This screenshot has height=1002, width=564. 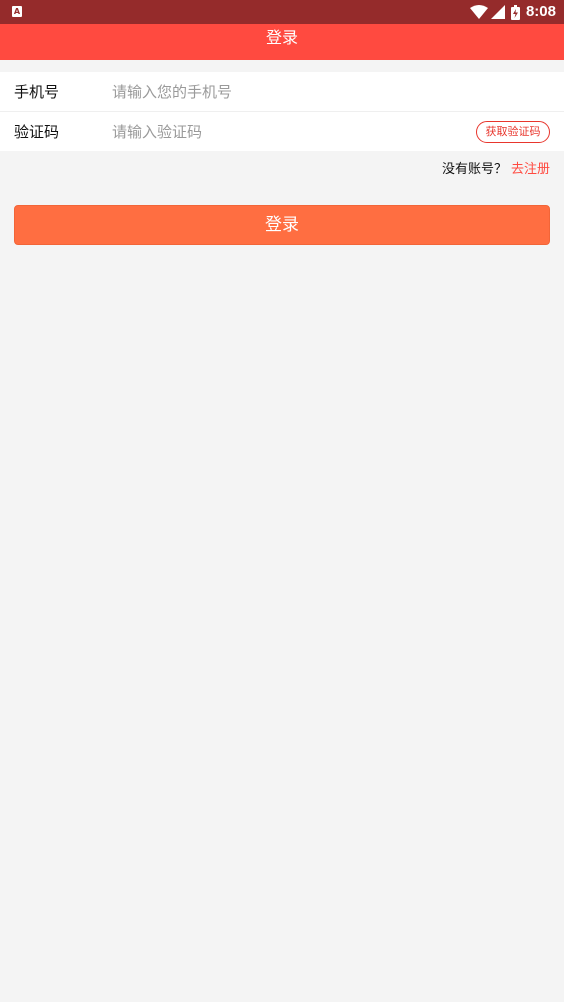 I want to click on battery-charging-icon, so click(x=515, y=12).